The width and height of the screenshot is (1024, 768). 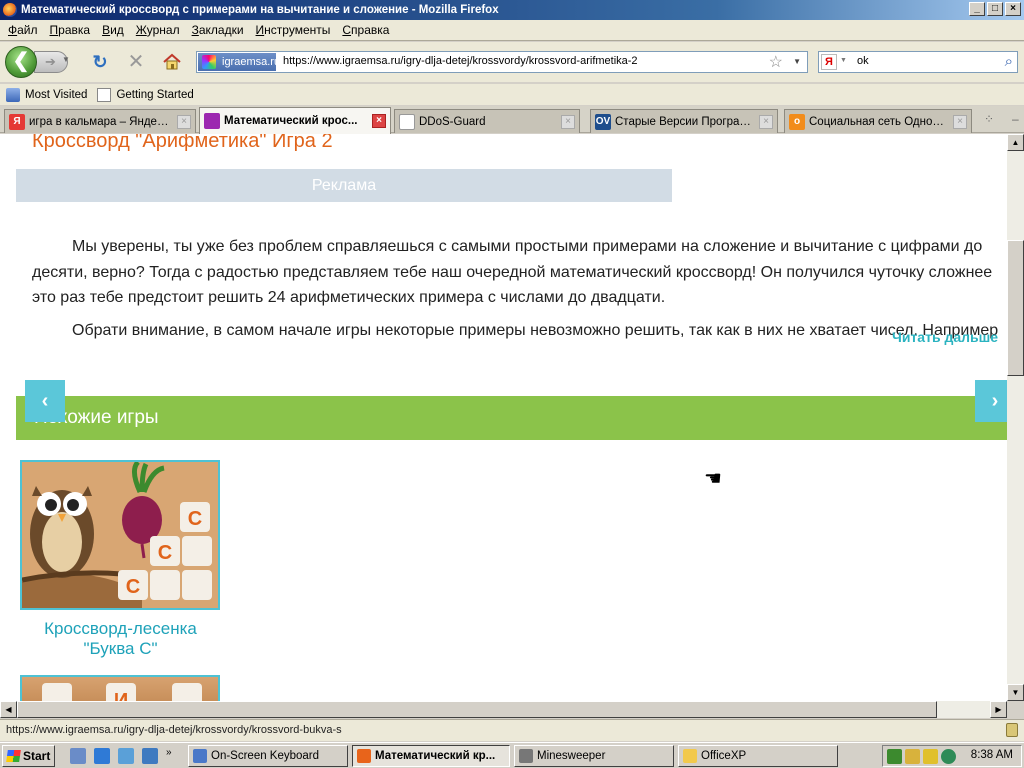 What do you see at coordinates (113, 30) in the screenshot?
I see `menu-item: Вид` at bounding box center [113, 30].